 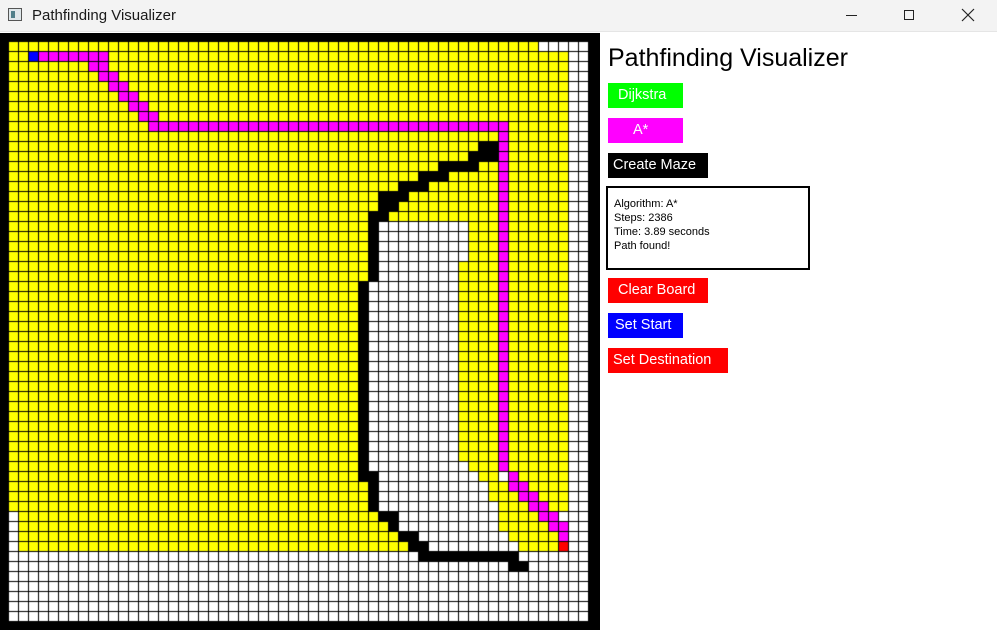 I want to click on minimize-icon, so click(x=851, y=15).